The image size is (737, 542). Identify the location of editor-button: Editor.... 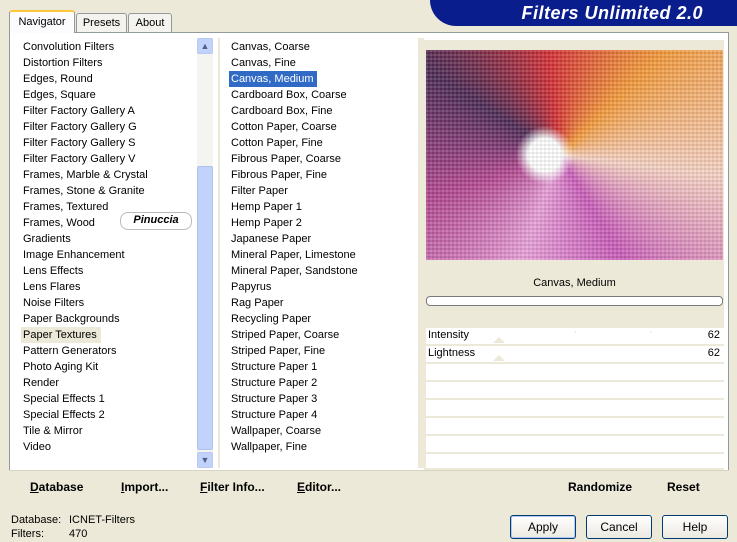
(319, 487).